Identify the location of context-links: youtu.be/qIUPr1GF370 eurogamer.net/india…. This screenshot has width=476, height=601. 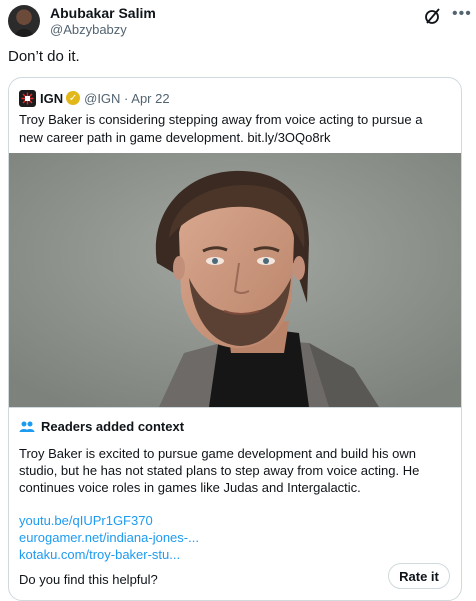
(109, 537).